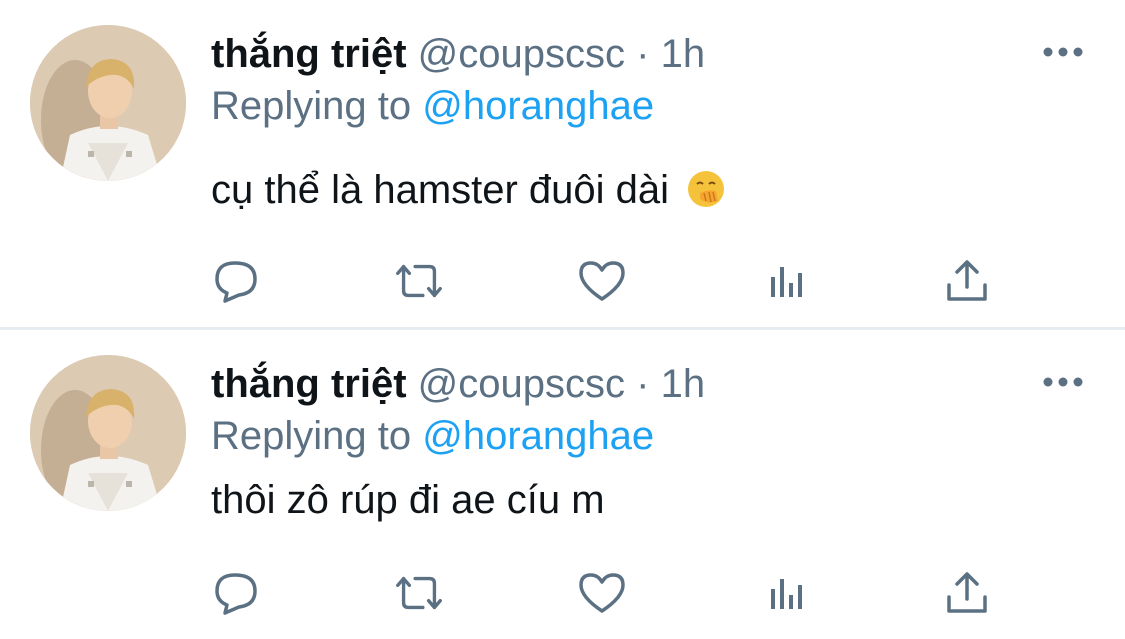 This screenshot has width=1125, height=639. I want to click on face-with-hand-over-mouth-icon, so click(706, 189).